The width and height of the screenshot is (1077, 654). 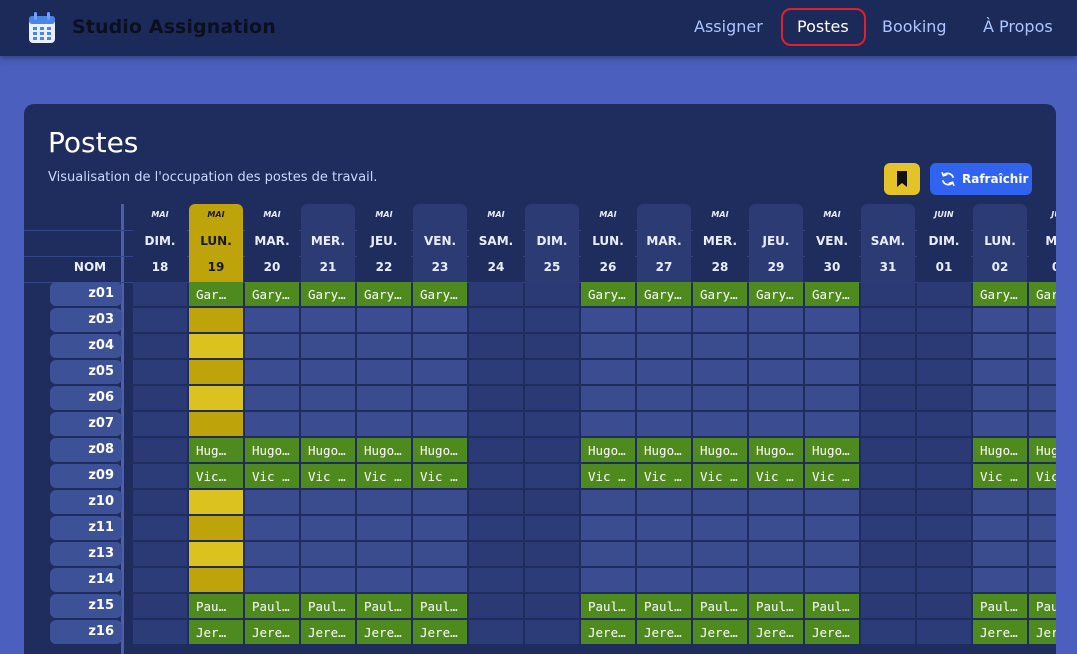 What do you see at coordinates (86, 424) in the screenshot?
I see `workstation-name: z07` at bounding box center [86, 424].